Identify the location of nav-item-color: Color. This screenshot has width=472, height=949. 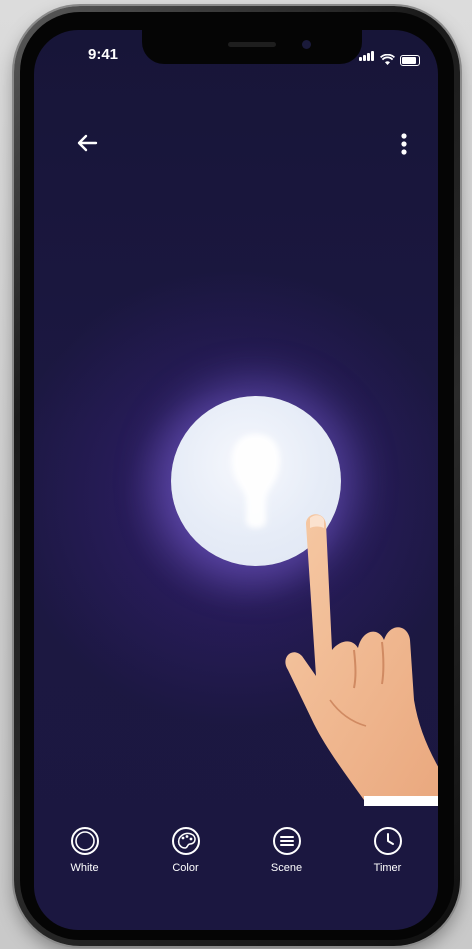
(186, 850).